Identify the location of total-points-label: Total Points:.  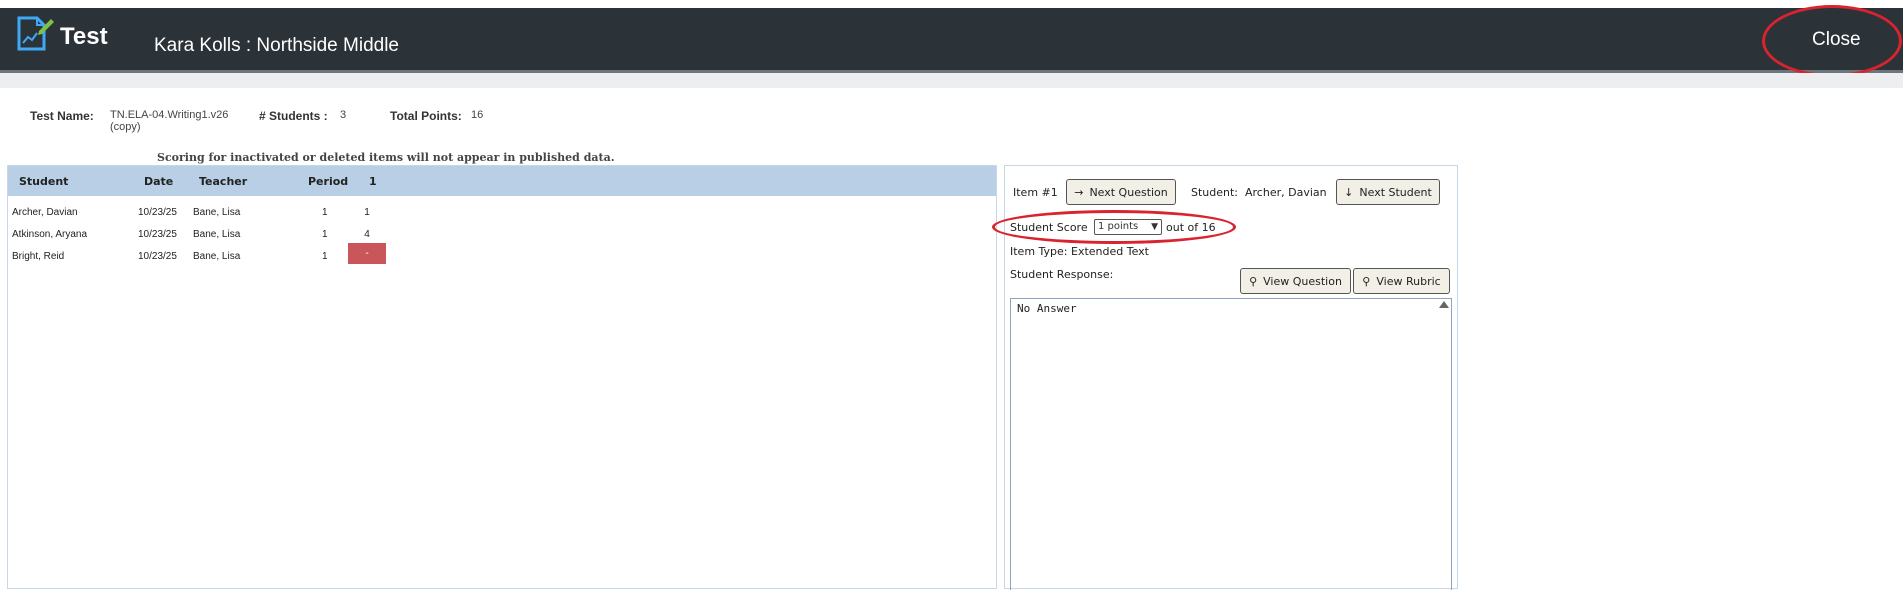
(426, 116).